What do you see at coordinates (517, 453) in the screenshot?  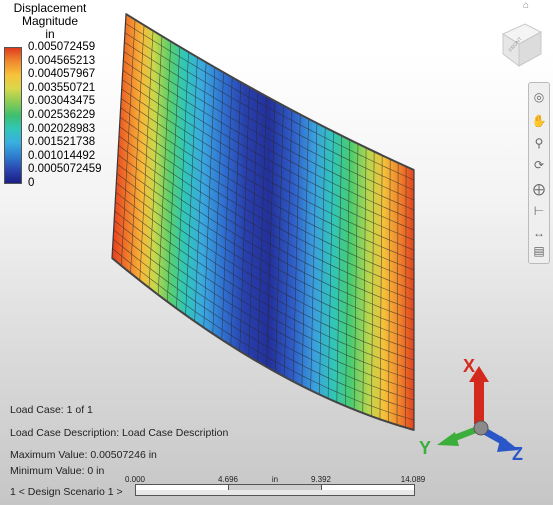 I see `z-axis-label: Z` at bounding box center [517, 453].